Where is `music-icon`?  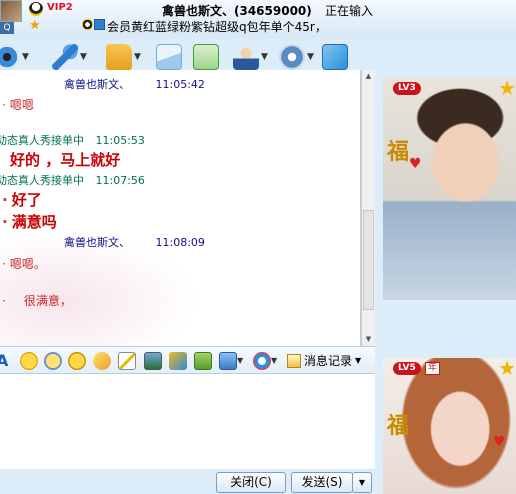
music-icon is located at coordinates (178, 361).